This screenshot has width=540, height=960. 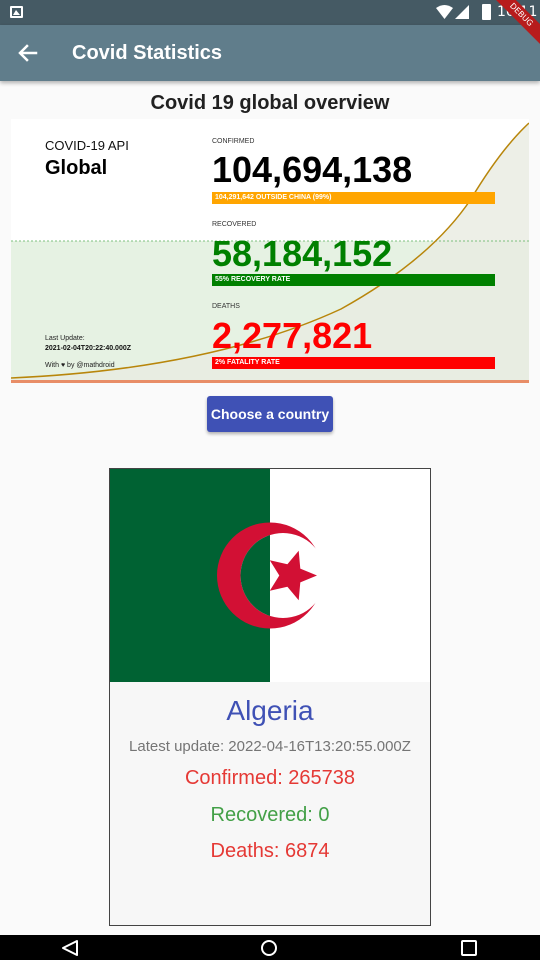 I want to click on battery-icon, so click(x=486, y=12).